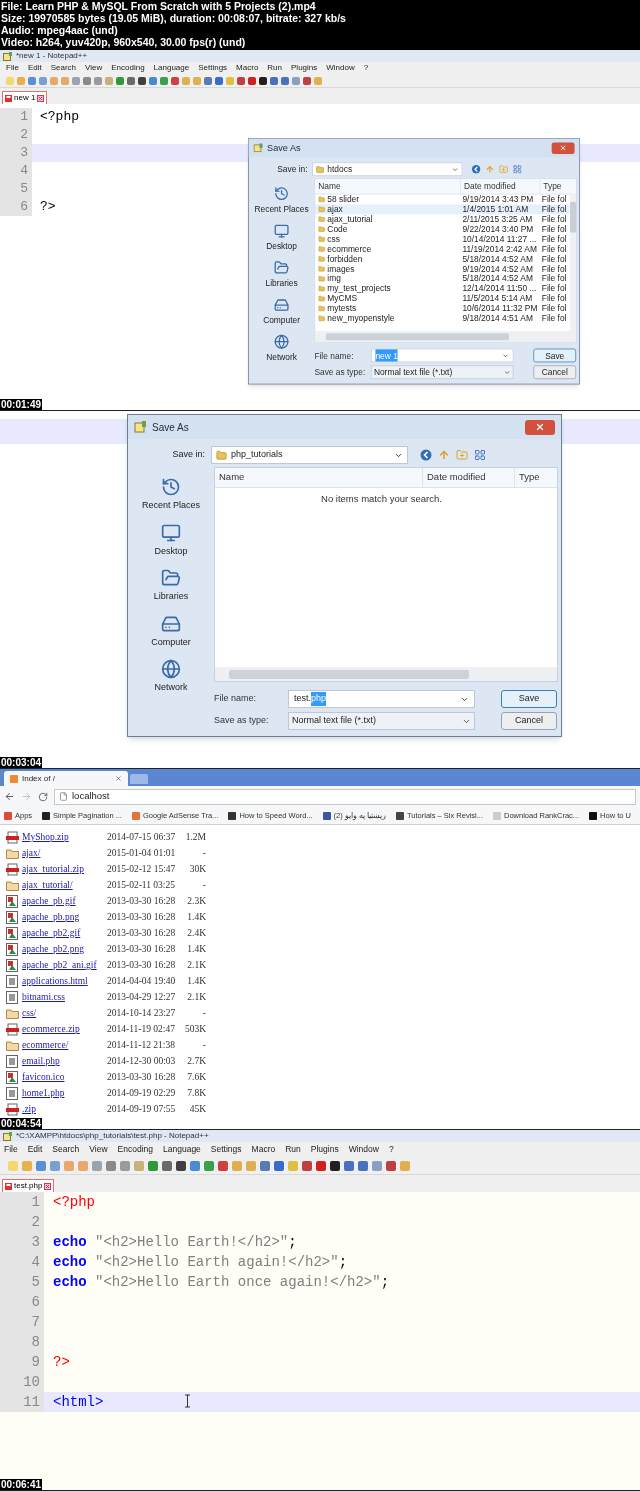 This screenshot has width=640, height=1491. Describe the element at coordinates (442, 298) in the screenshot. I see `file-row: MyCMS 11/5/2014 5:14 AM File fol` at that location.